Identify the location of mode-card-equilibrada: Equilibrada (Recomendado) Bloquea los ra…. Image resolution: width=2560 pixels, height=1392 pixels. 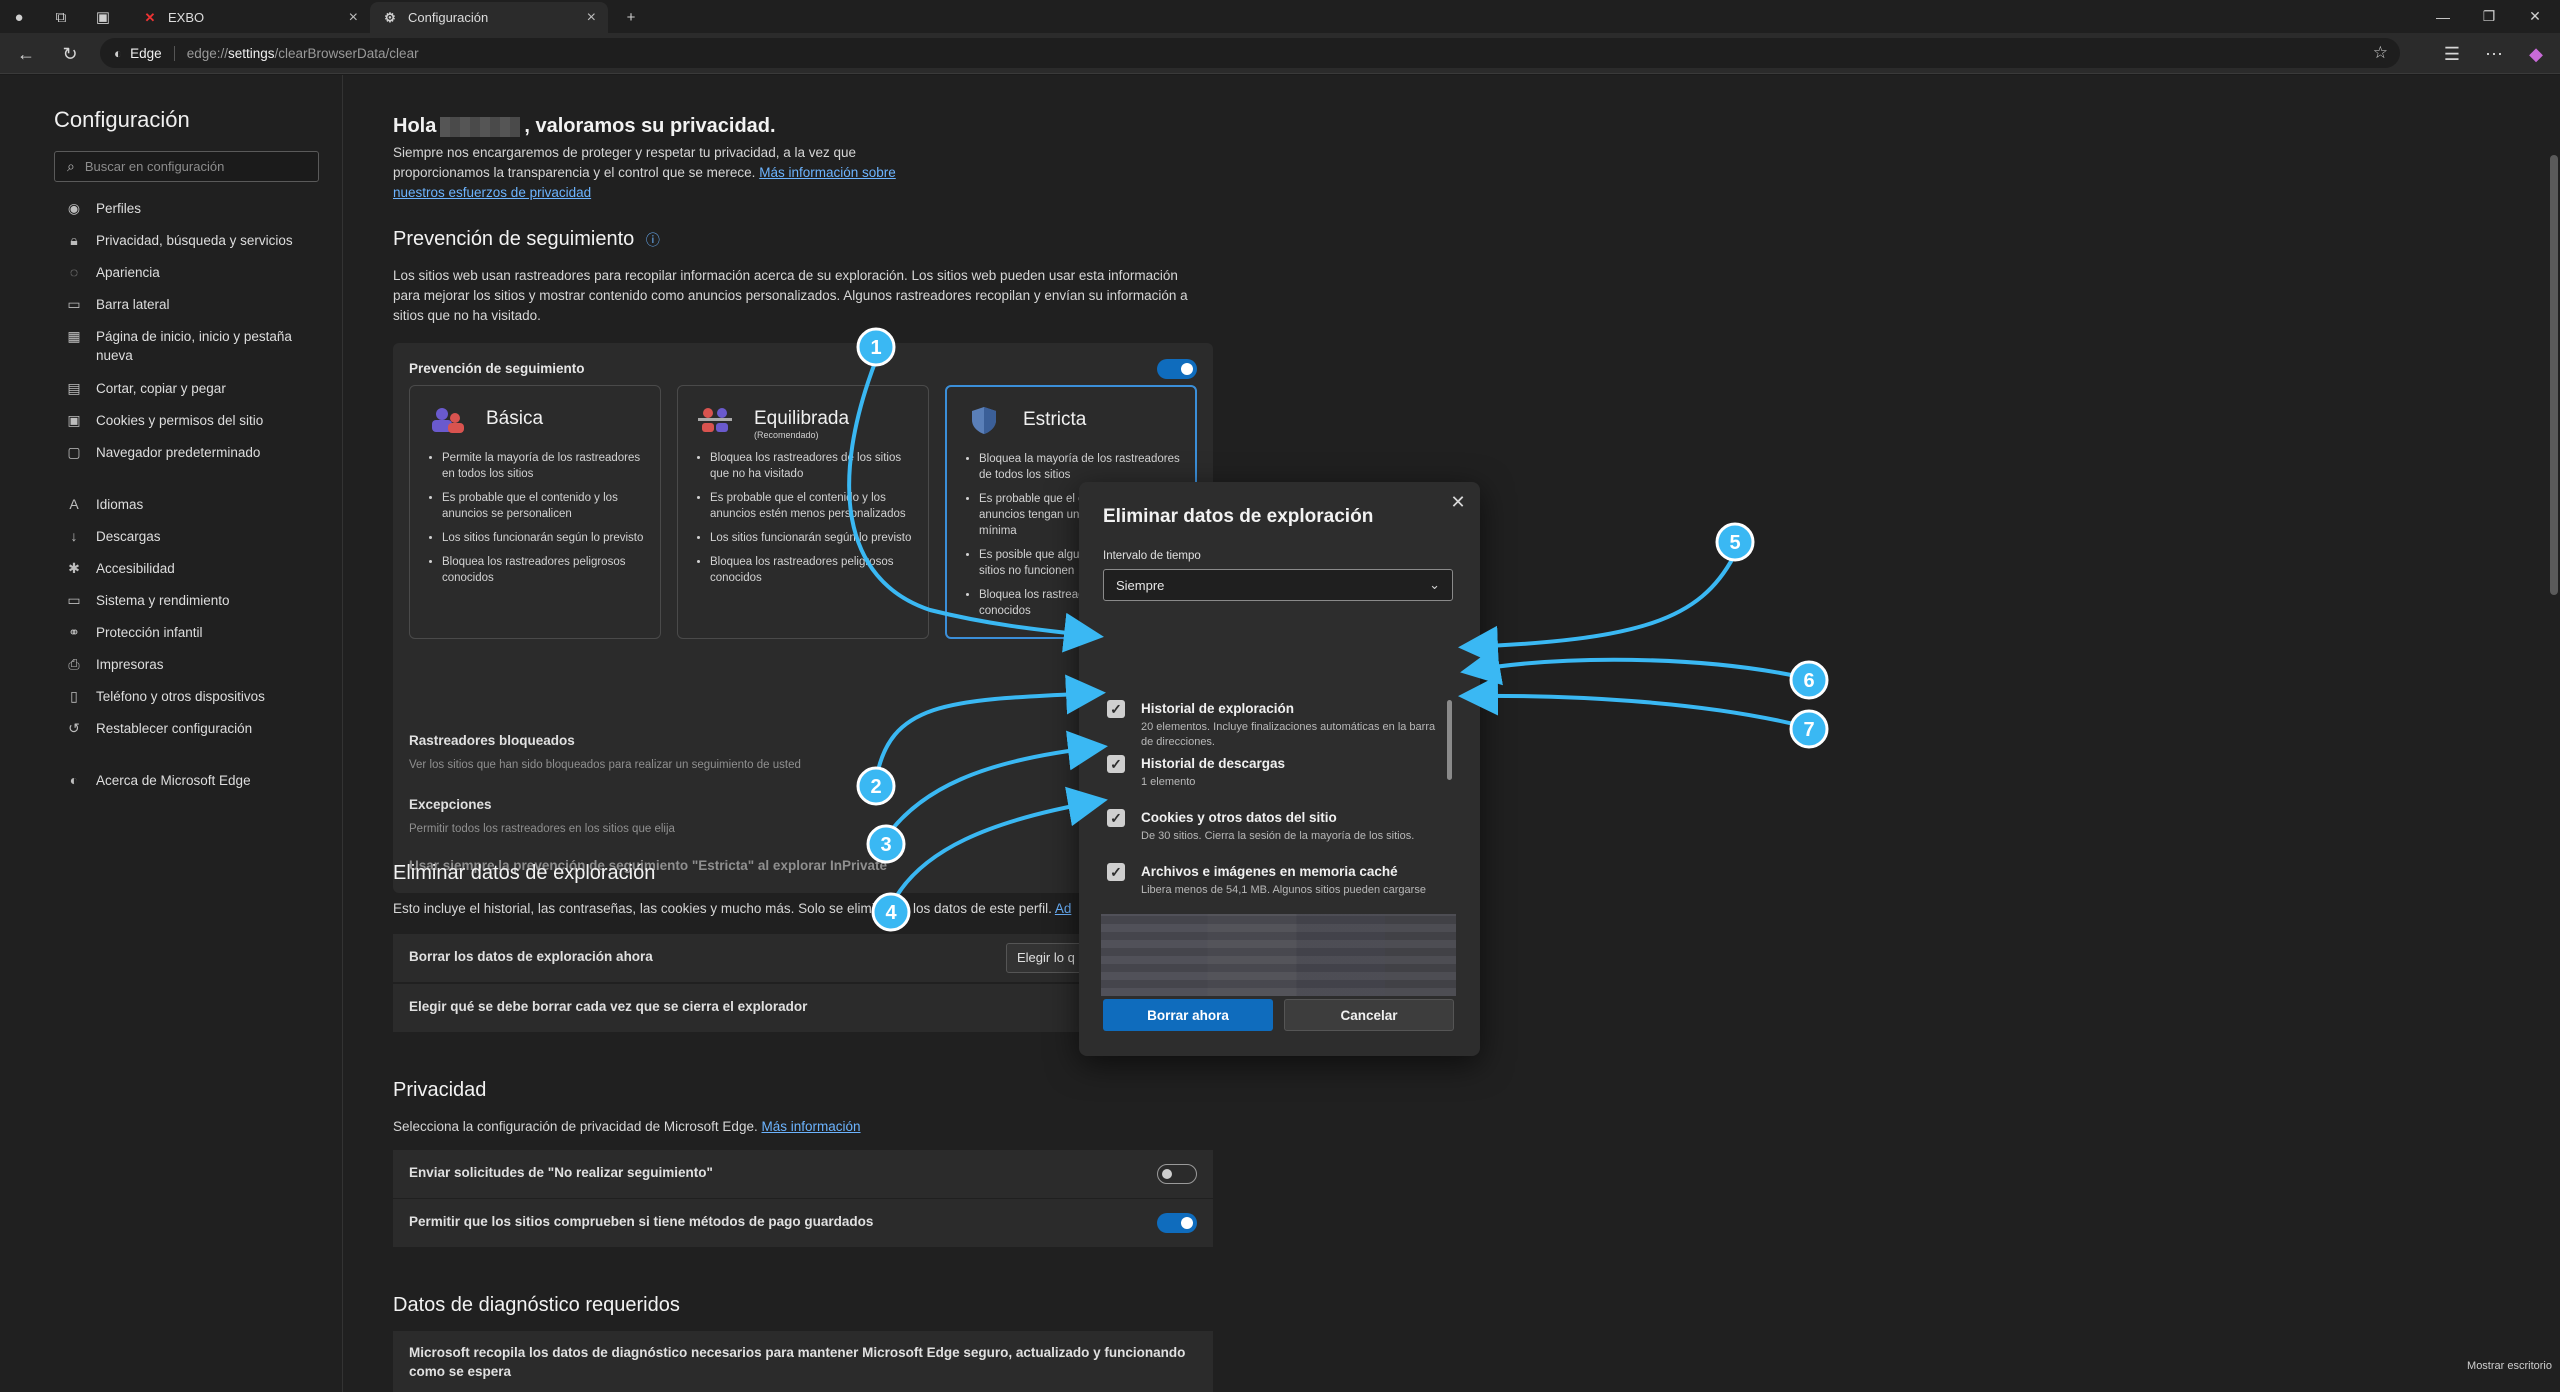
(803, 512).